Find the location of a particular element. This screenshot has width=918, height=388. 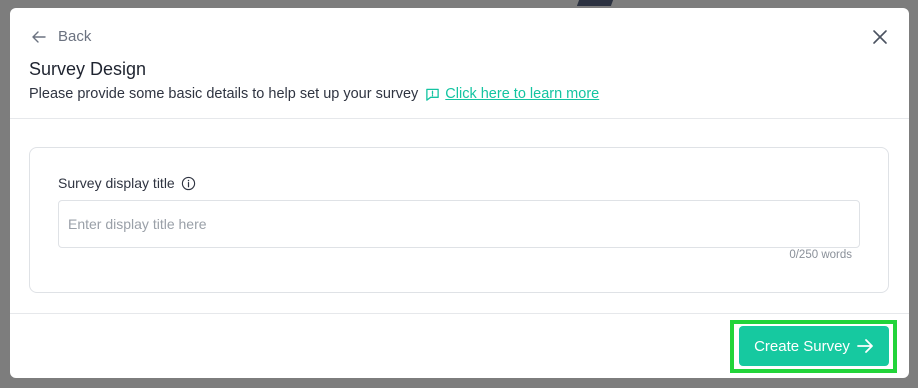

close-icon is located at coordinates (880, 37).